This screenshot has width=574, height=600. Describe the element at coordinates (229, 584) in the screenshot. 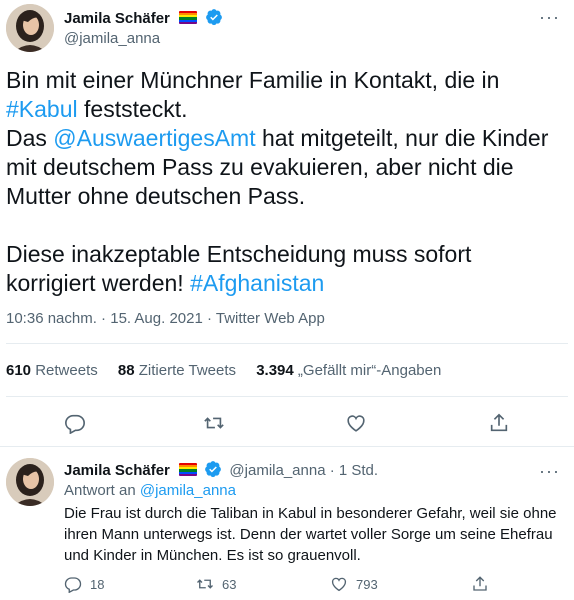

I see `retweet-count: 63` at that location.